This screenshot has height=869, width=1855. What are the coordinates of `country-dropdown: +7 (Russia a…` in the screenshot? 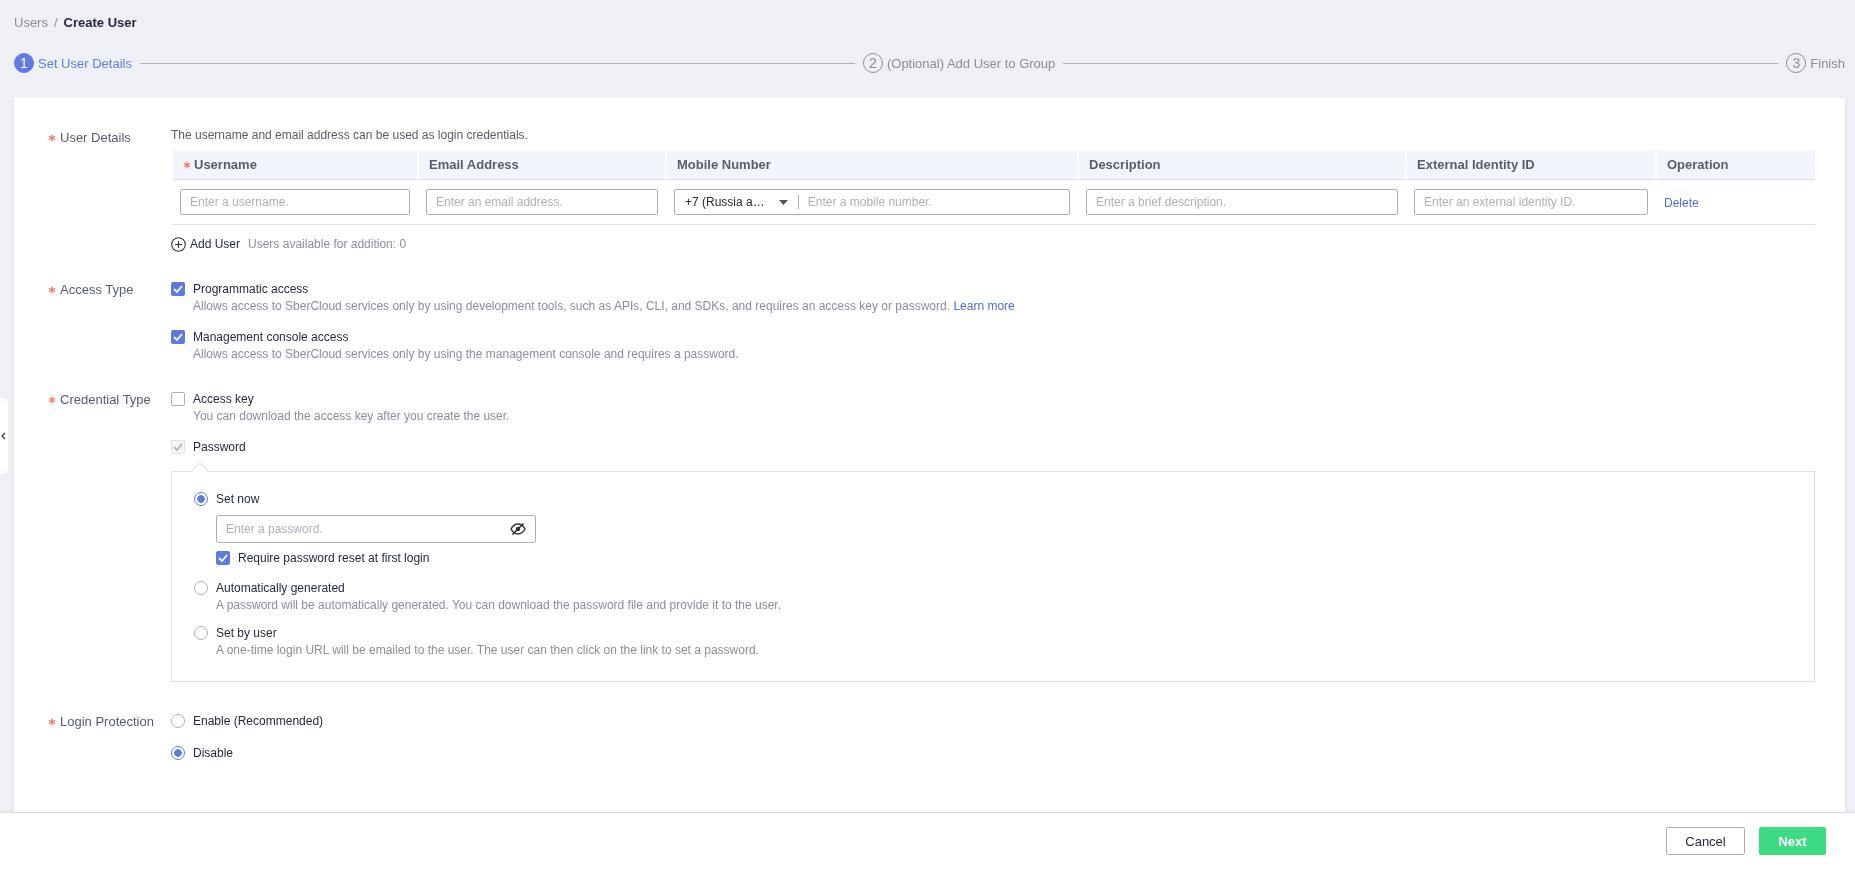 It's located at (737, 202).